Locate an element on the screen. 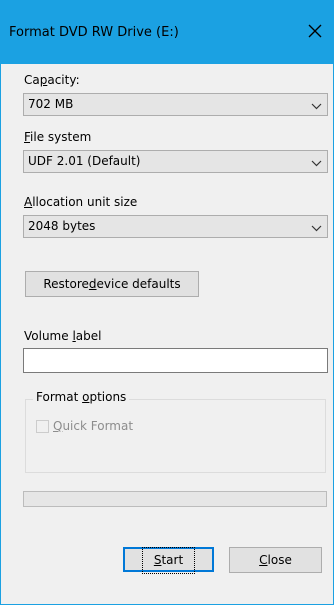 Image resolution: width=334 pixels, height=605 pixels. window-title: Format DVD RW Drive (E:) is located at coordinates (94, 32).